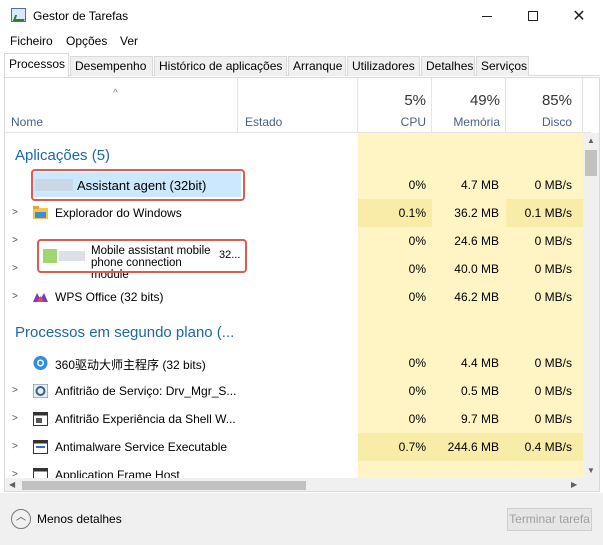 This screenshot has height=545, width=603. Describe the element at coordinates (484, 100) in the screenshot. I see `header-memory-percent: 49%` at that location.